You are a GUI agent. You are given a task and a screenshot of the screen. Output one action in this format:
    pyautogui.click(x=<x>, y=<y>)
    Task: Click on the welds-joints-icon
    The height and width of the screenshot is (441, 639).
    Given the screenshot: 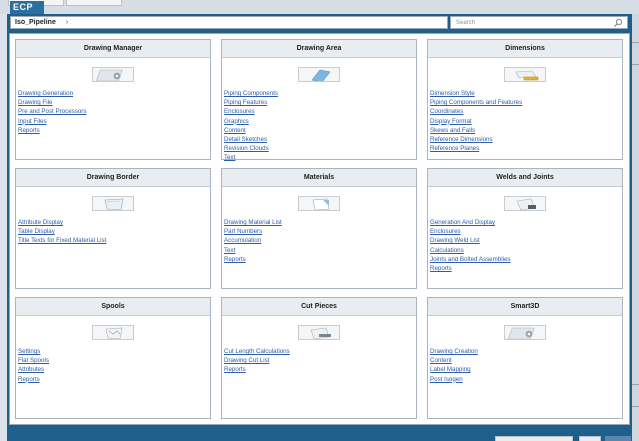 What is the action you would take?
    pyautogui.click(x=525, y=203)
    